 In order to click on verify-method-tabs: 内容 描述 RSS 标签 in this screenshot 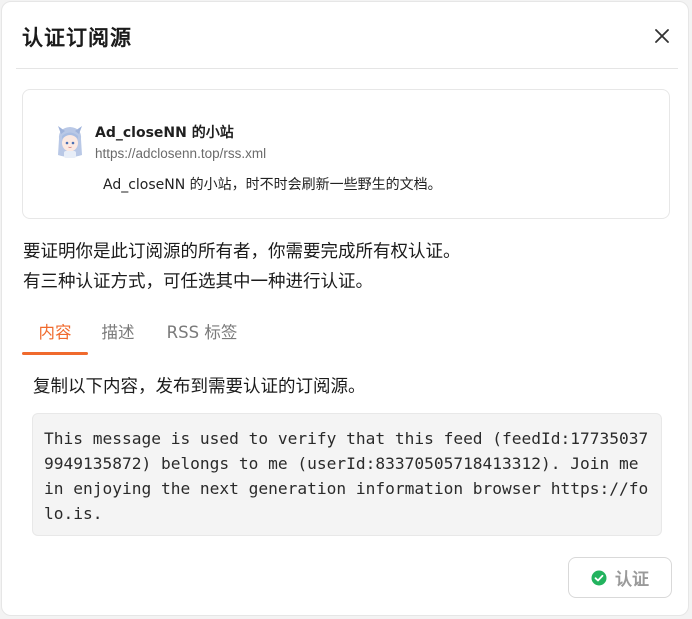, I will do `click(172, 338)`.